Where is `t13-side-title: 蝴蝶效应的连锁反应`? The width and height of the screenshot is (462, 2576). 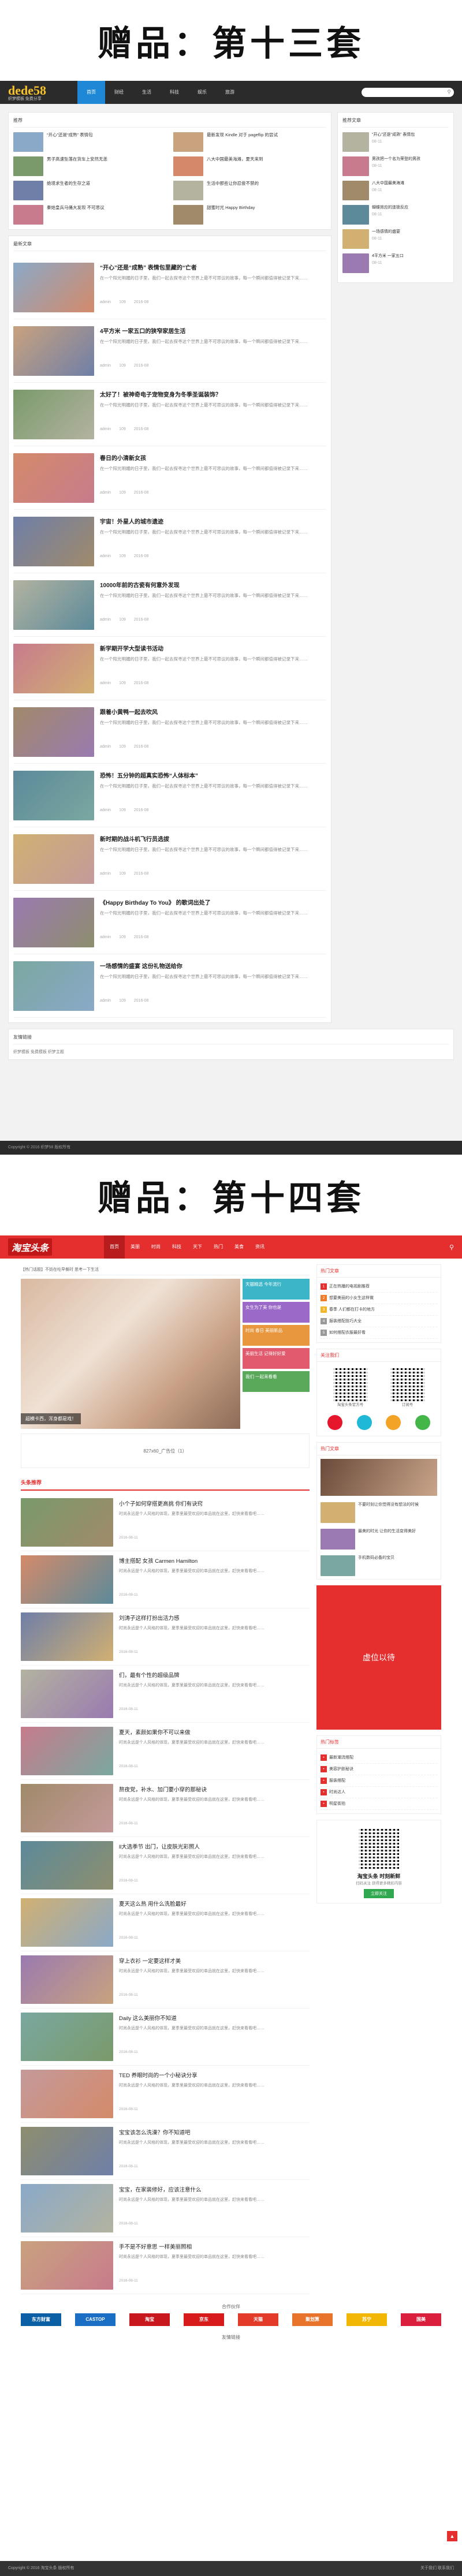 t13-side-title: 蝴蝶效应的连锁反应 is located at coordinates (390, 208).